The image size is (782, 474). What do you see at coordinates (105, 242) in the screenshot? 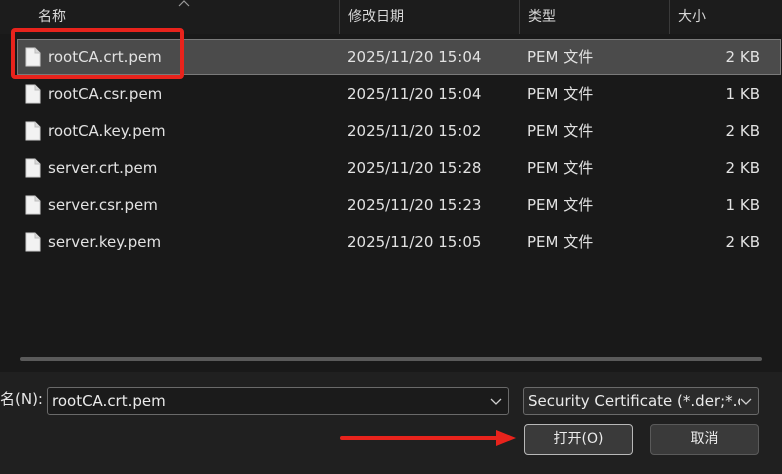
I see `file-name: server.key.pem` at bounding box center [105, 242].